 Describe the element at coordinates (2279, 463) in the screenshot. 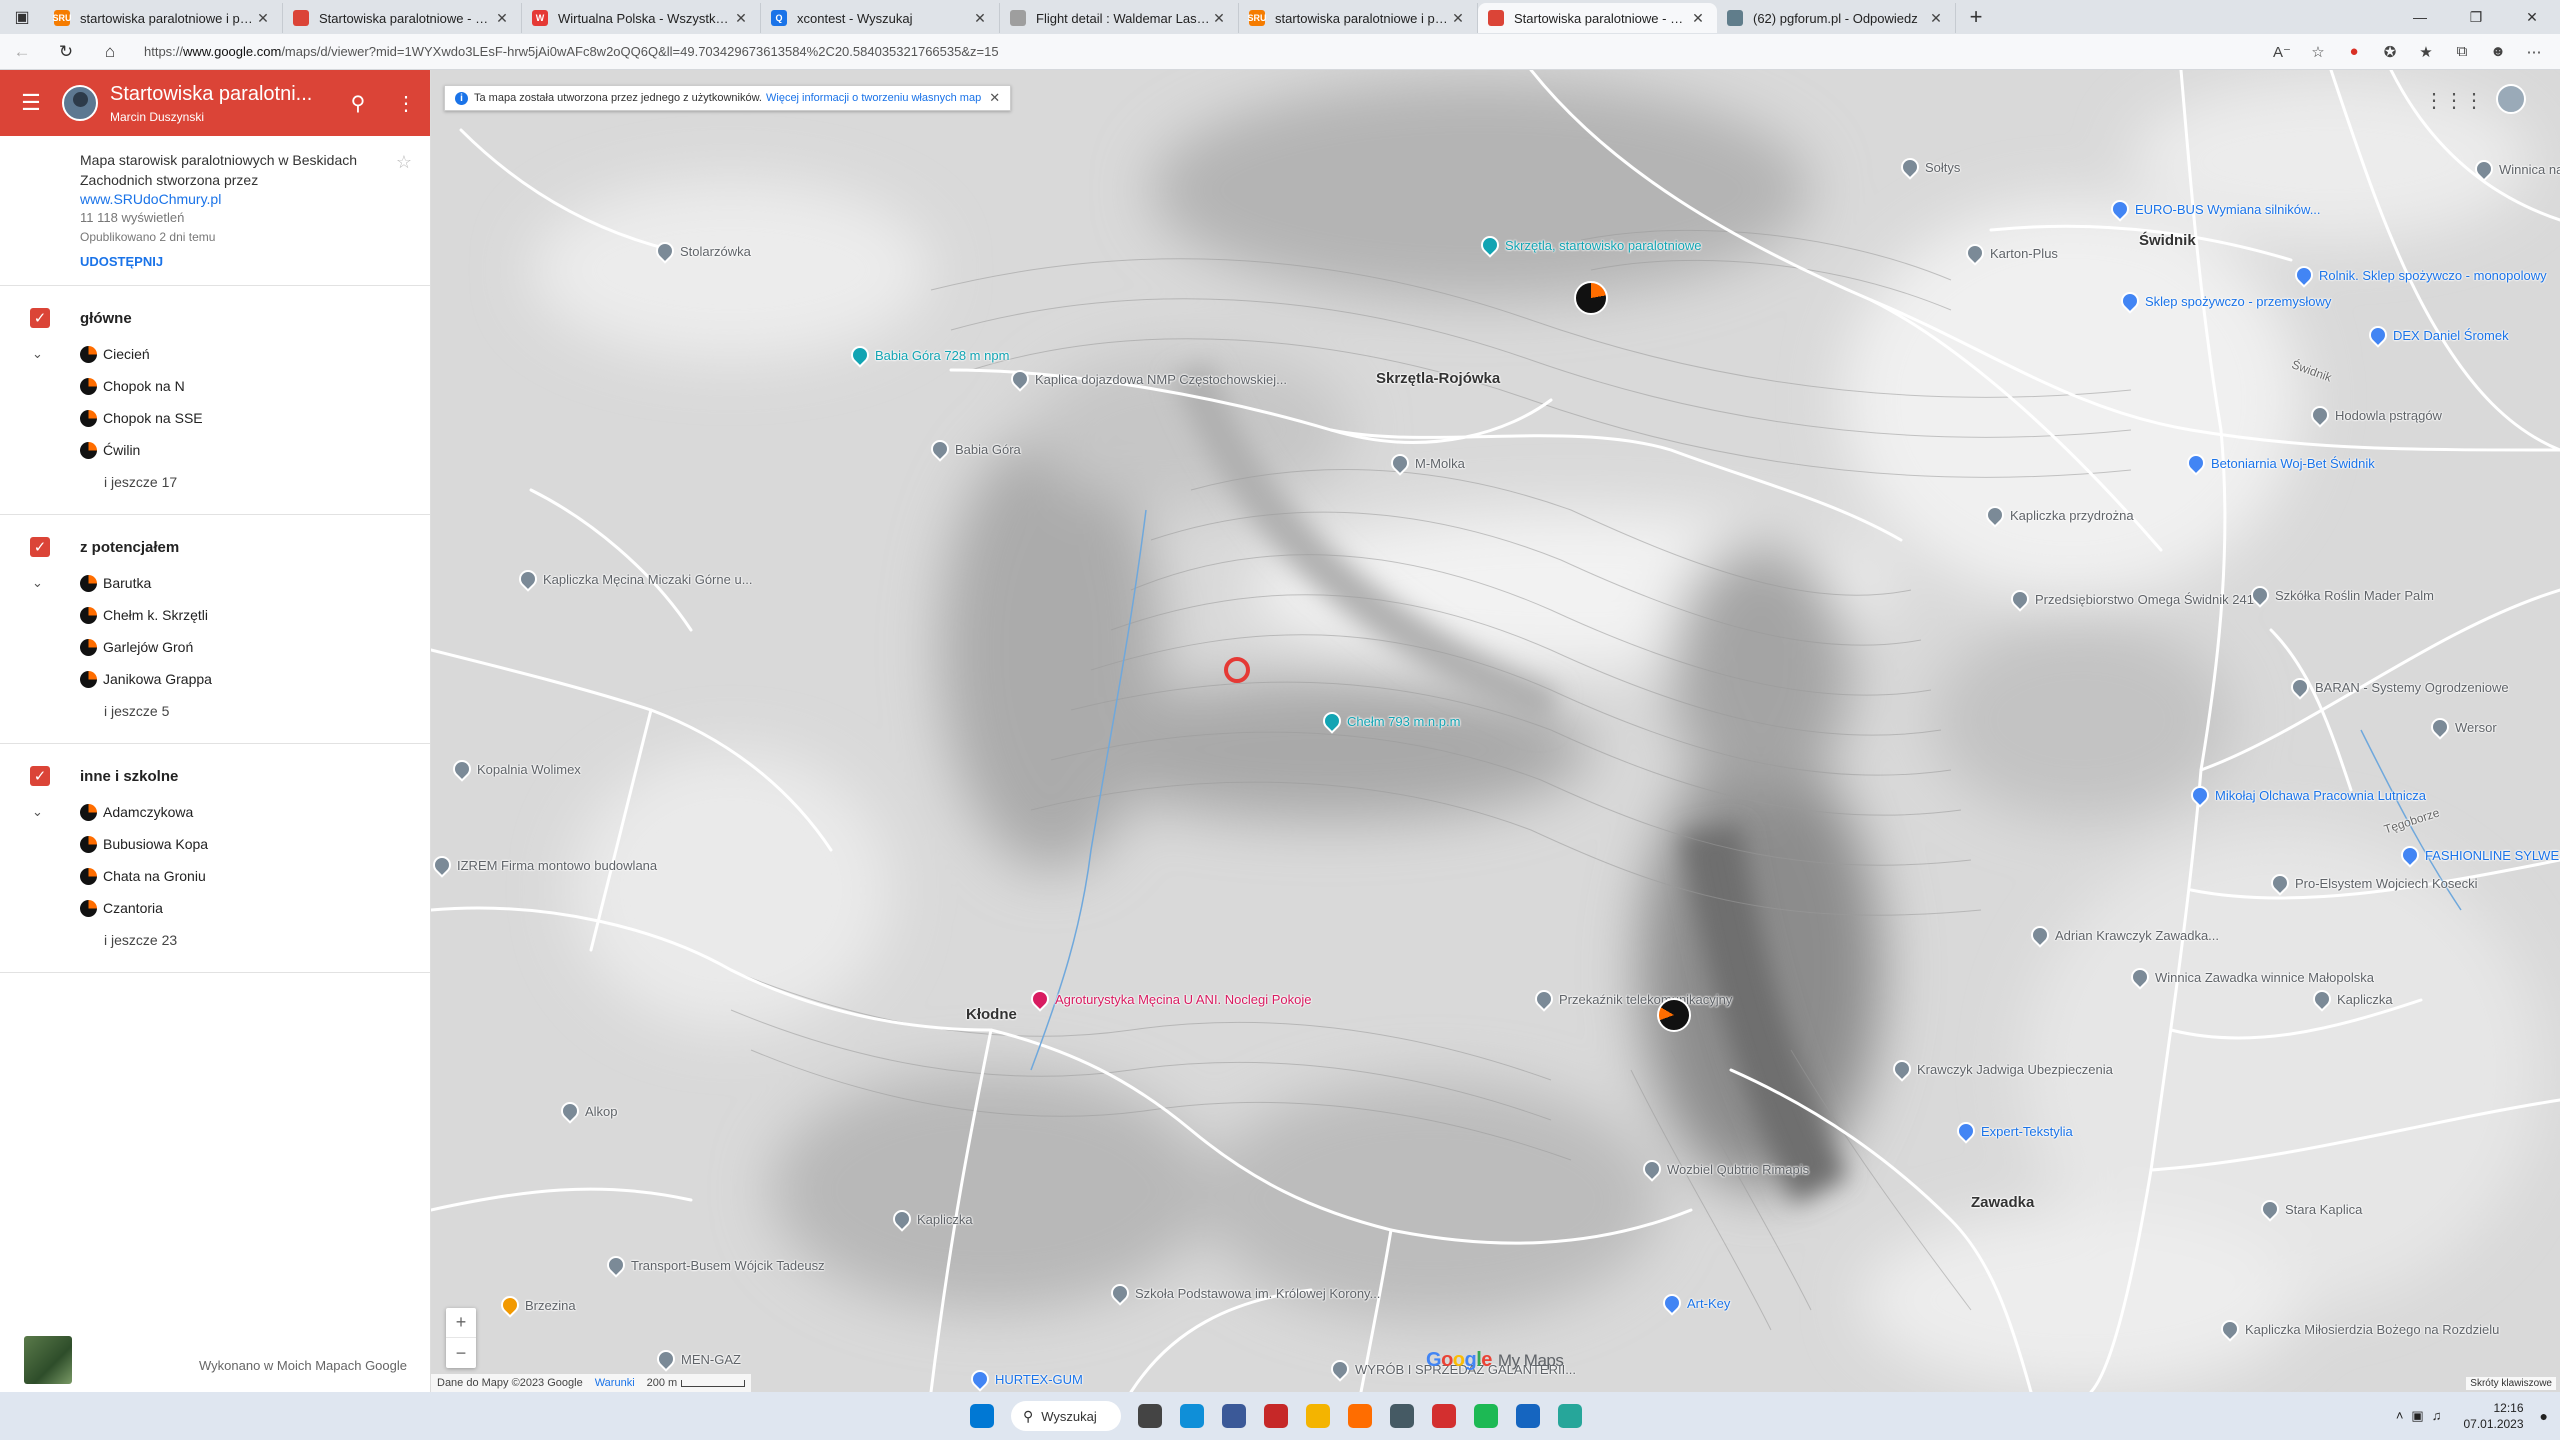

I see `poi-betoniarnia: Betoniarnia Woj-Bet Świdnik` at that location.